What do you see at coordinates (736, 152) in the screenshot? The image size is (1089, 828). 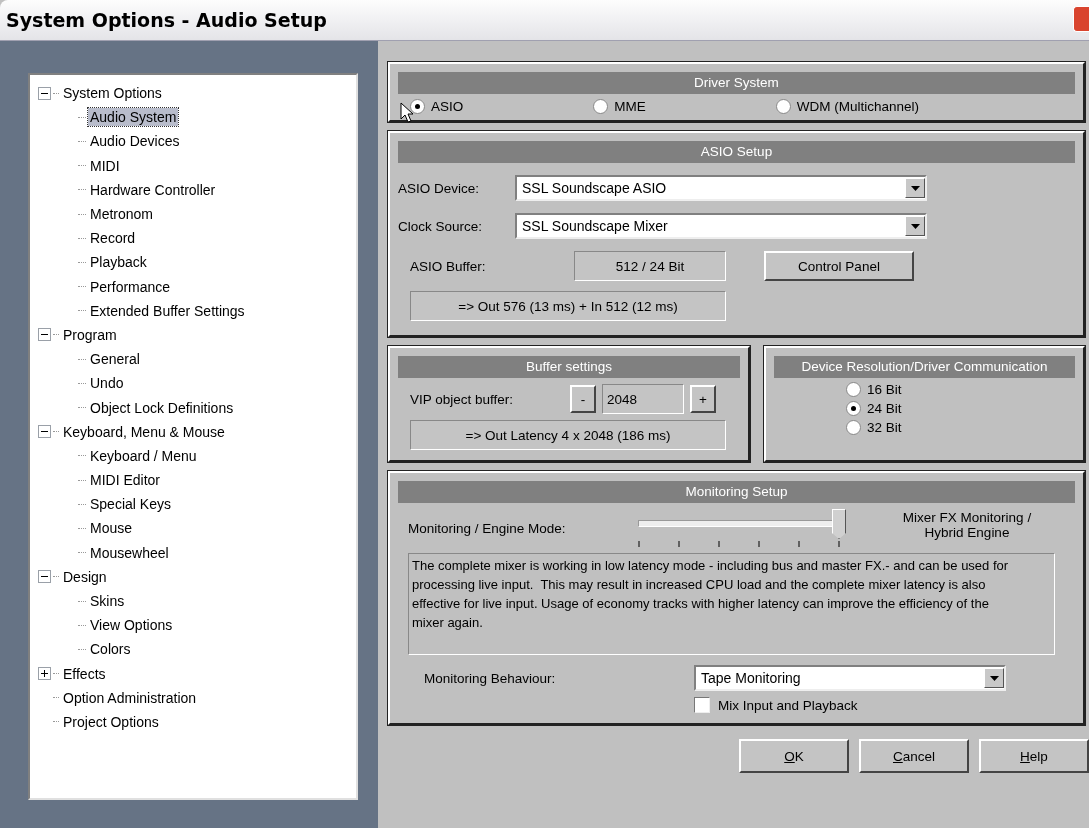 I see `section-header: ASIO Setup` at bounding box center [736, 152].